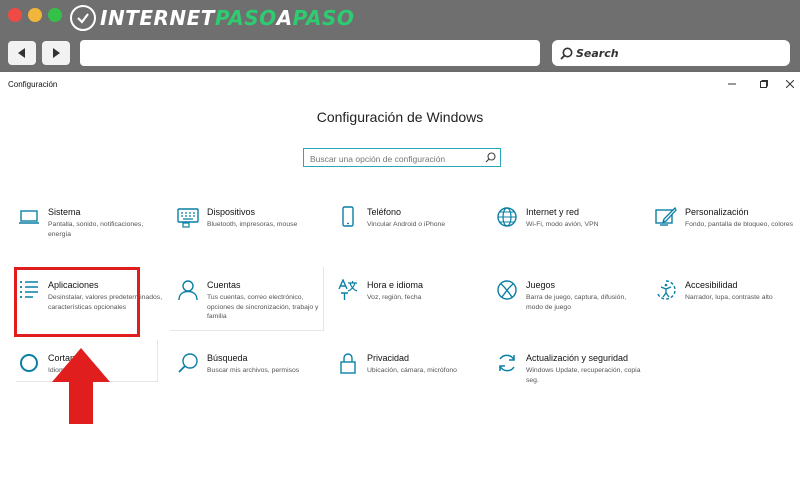 The height and width of the screenshot is (500, 800). What do you see at coordinates (15, 15) in the screenshot?
I see `close-window-button` at bounding box center [15, 15].